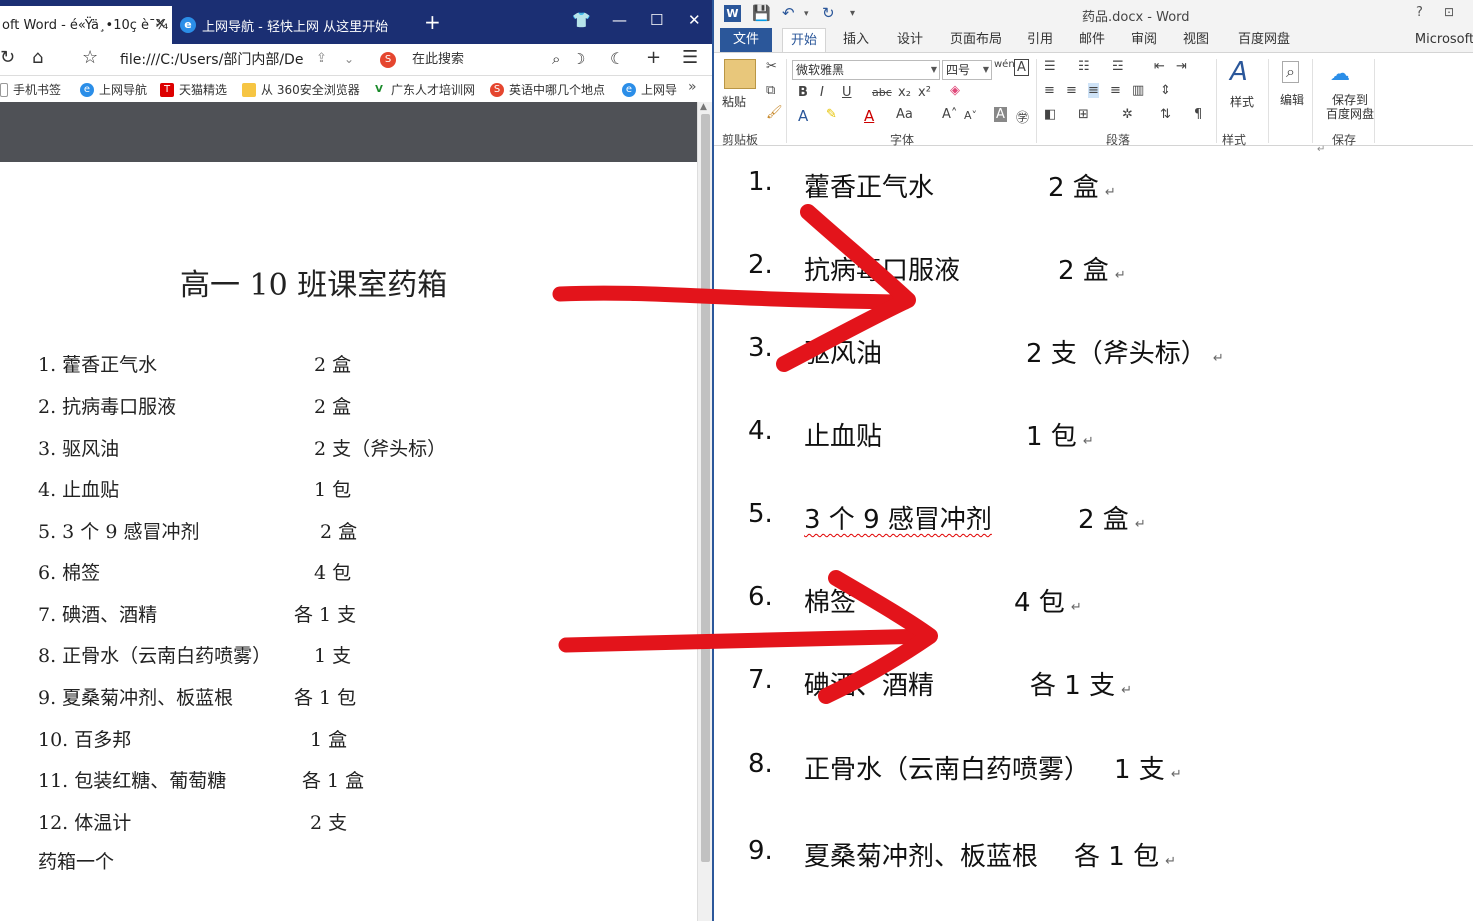  What do you see at coordinates (321, 58) in the screenshot?
I see `share-icon: ⇪` at bounding box center [321, 58].